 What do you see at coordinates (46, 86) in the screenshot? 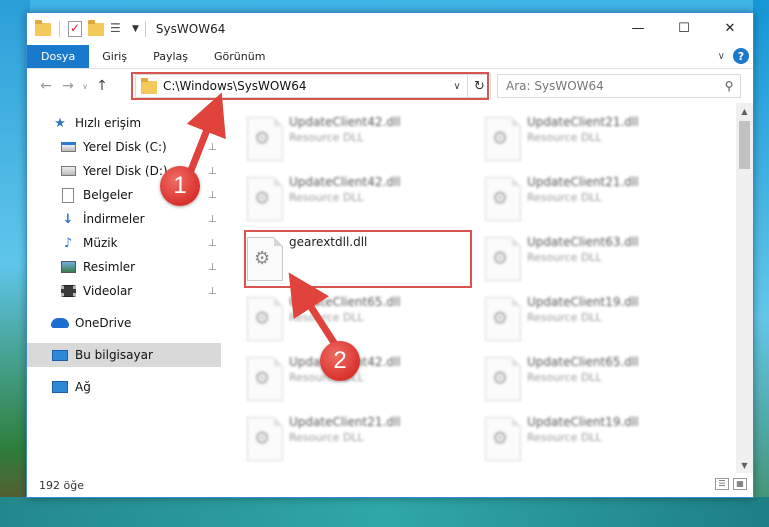
I see `back-button: ←` at bounding box center [46, 86].